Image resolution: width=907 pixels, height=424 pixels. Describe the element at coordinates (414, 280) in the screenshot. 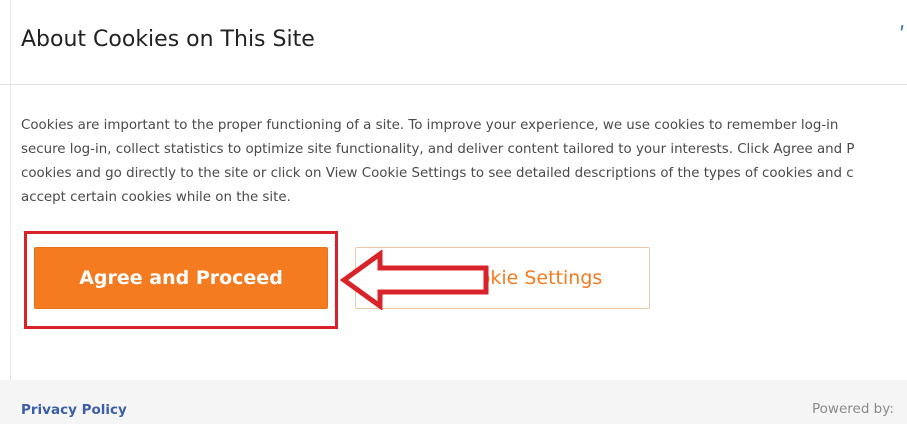

I see `left-arrow-icon` at that location.